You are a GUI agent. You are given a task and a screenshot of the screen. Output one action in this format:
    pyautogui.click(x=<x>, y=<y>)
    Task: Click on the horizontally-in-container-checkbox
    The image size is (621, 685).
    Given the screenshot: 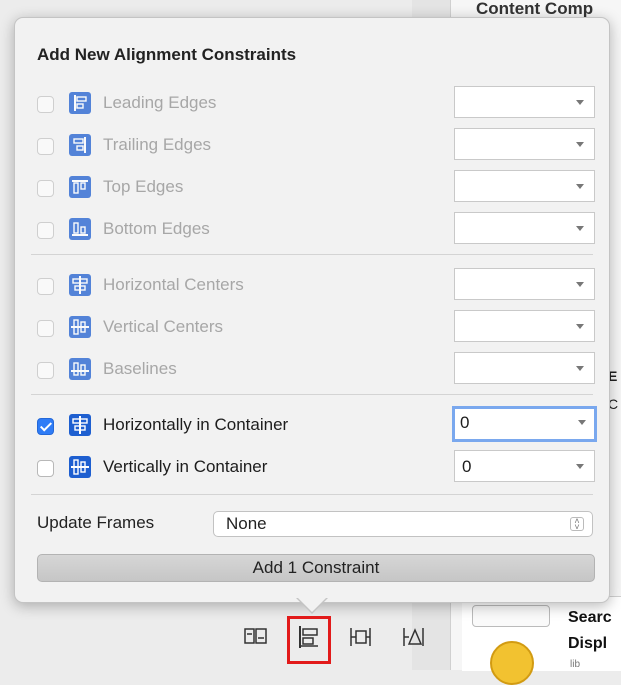 What is the action you would take?
    pyautogui.click(x=45, y=426)
    